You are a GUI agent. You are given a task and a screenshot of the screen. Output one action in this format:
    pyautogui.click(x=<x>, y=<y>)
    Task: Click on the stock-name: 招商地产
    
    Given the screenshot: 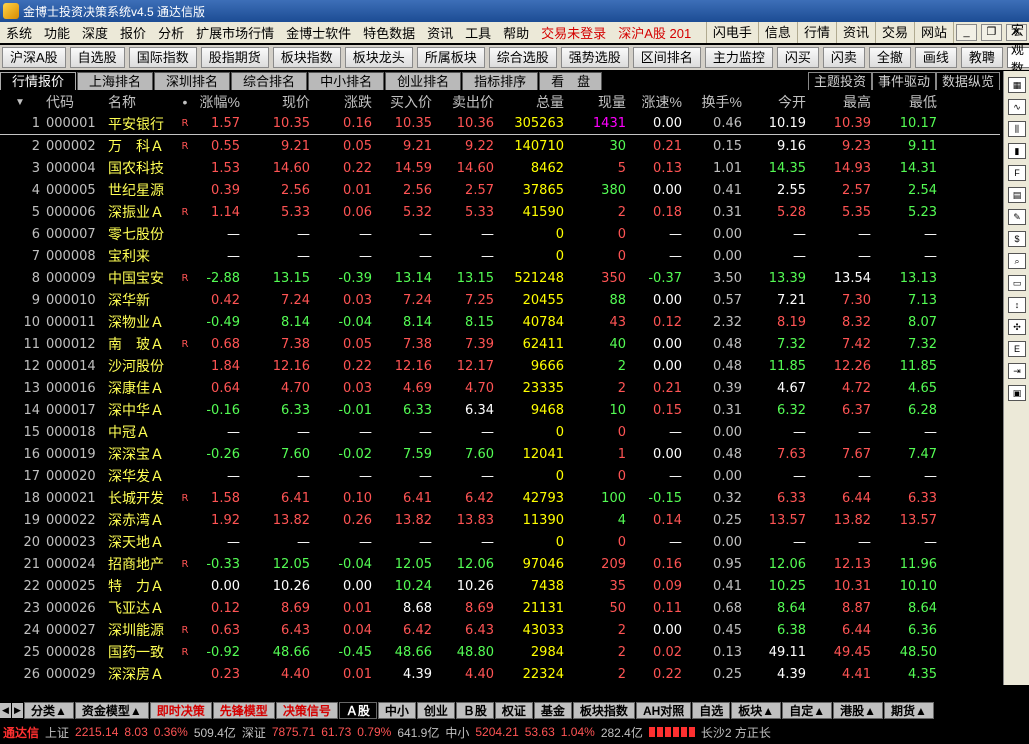 What is the action you would take?
    pyautogui.click(x=138, y=564)
    